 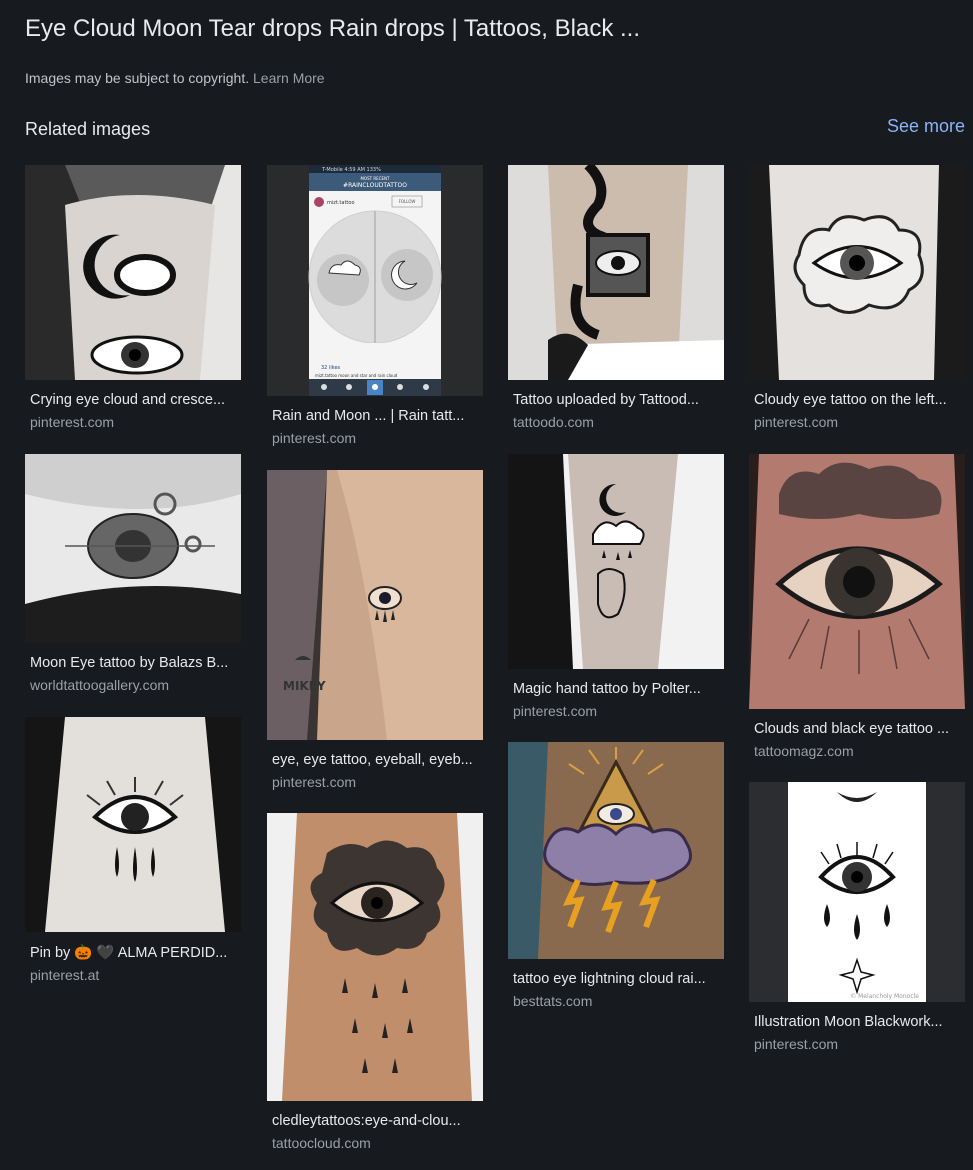 I want to click on see-more-link: See more, so click(x=926, y=126).